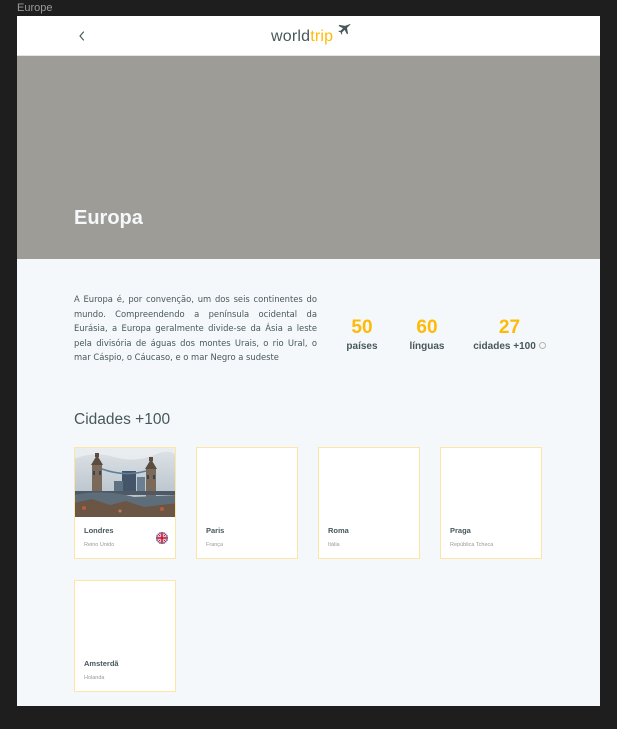  What do you see at coordinates (99, 545) in the screenshot?
I see `city-country: Reino Unido` at bounding box center [99, 545].